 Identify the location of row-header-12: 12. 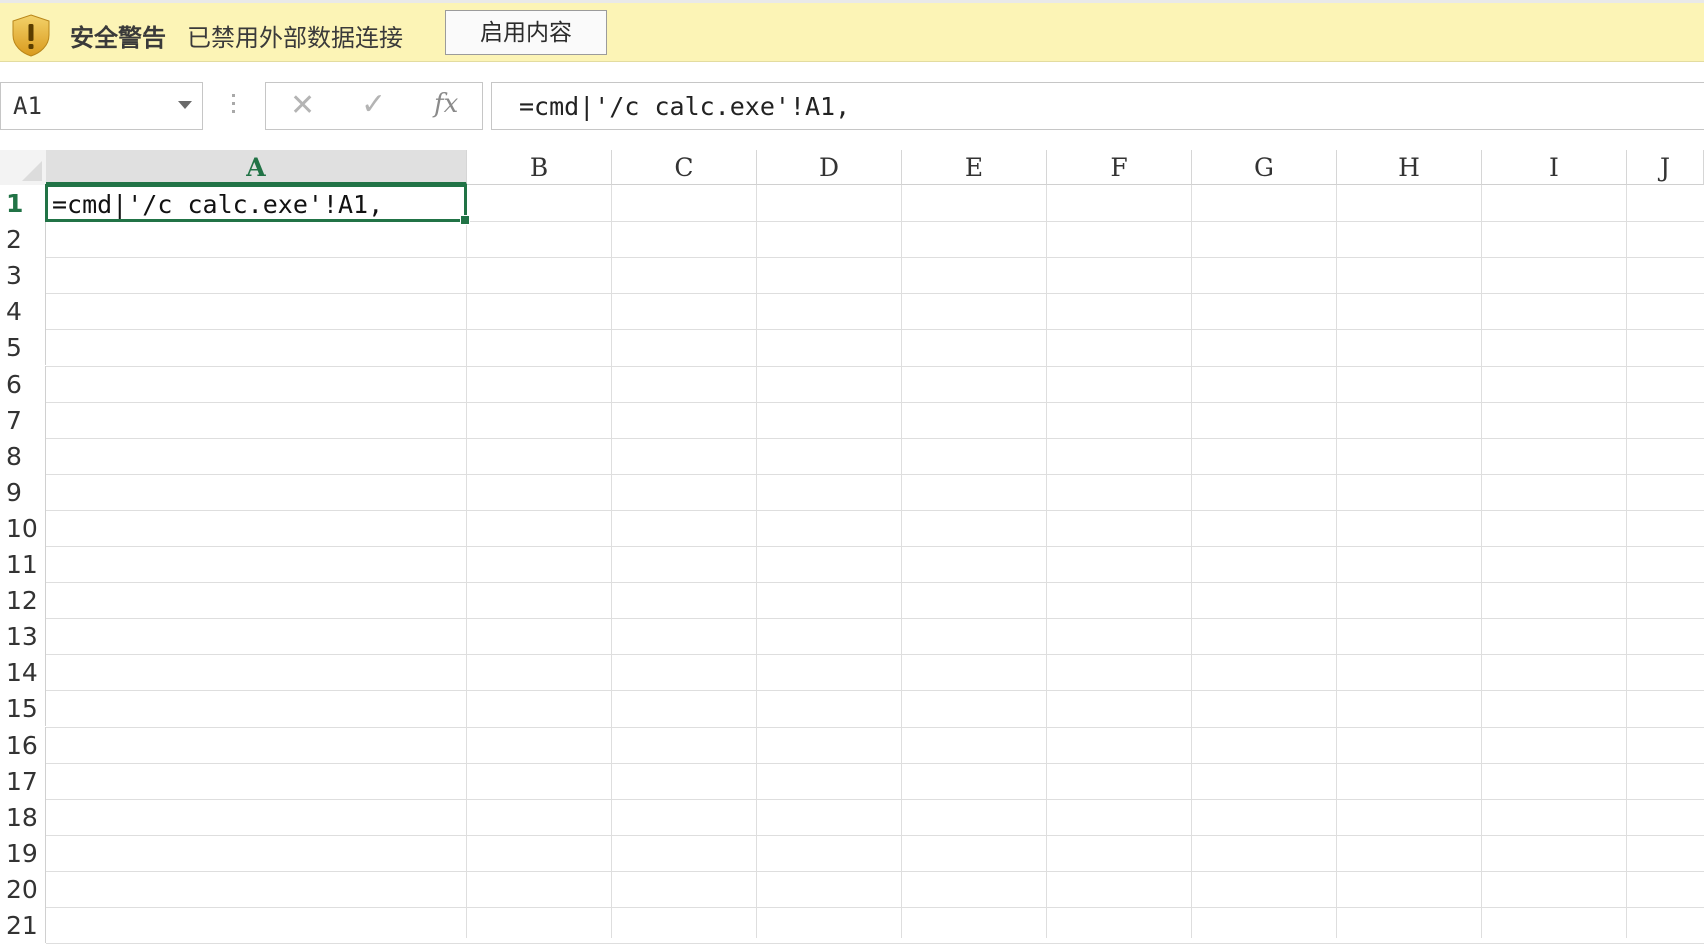
(23, 600).